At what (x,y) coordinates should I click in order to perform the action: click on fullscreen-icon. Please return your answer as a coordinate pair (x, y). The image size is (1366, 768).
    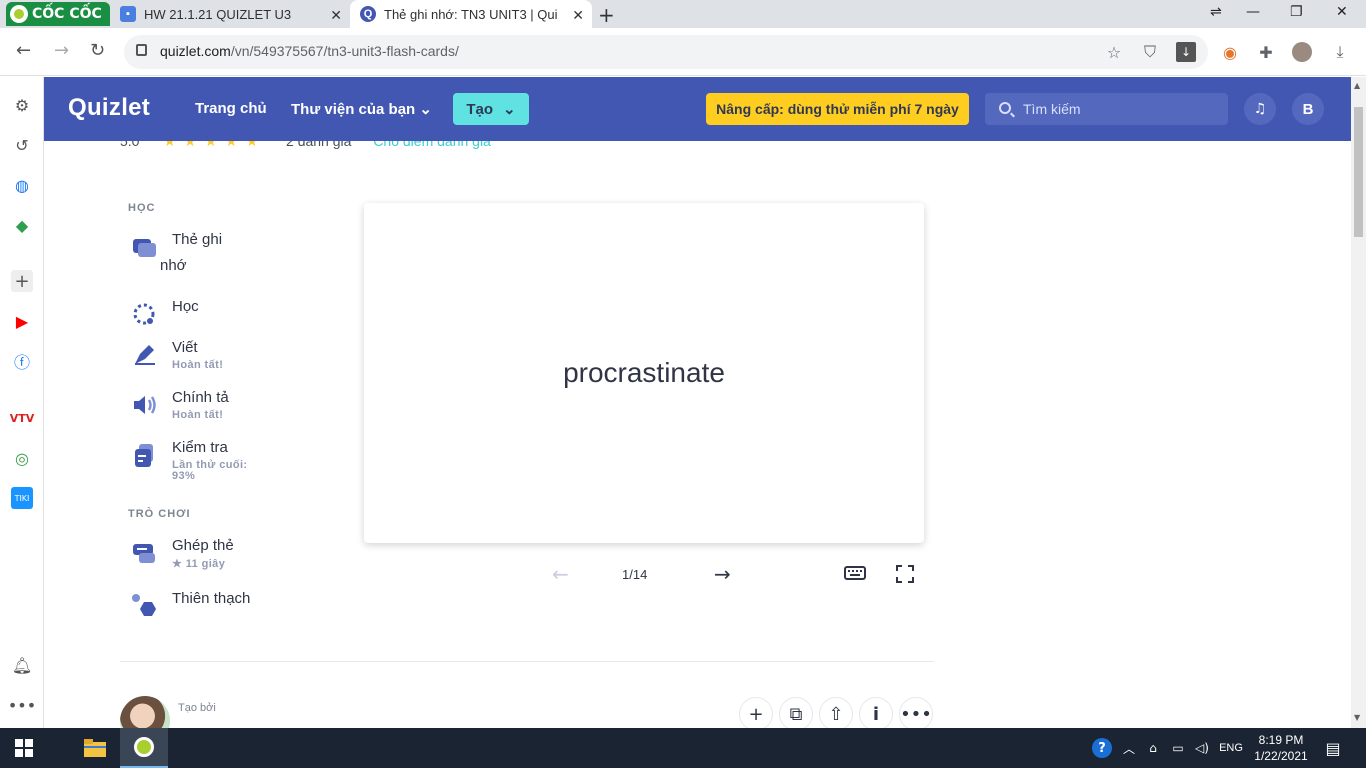
    Looking at the image, I should click on (905, 574).